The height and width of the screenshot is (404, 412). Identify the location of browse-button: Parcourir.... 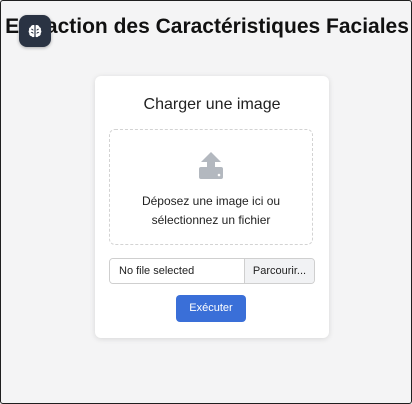
(279, 271).